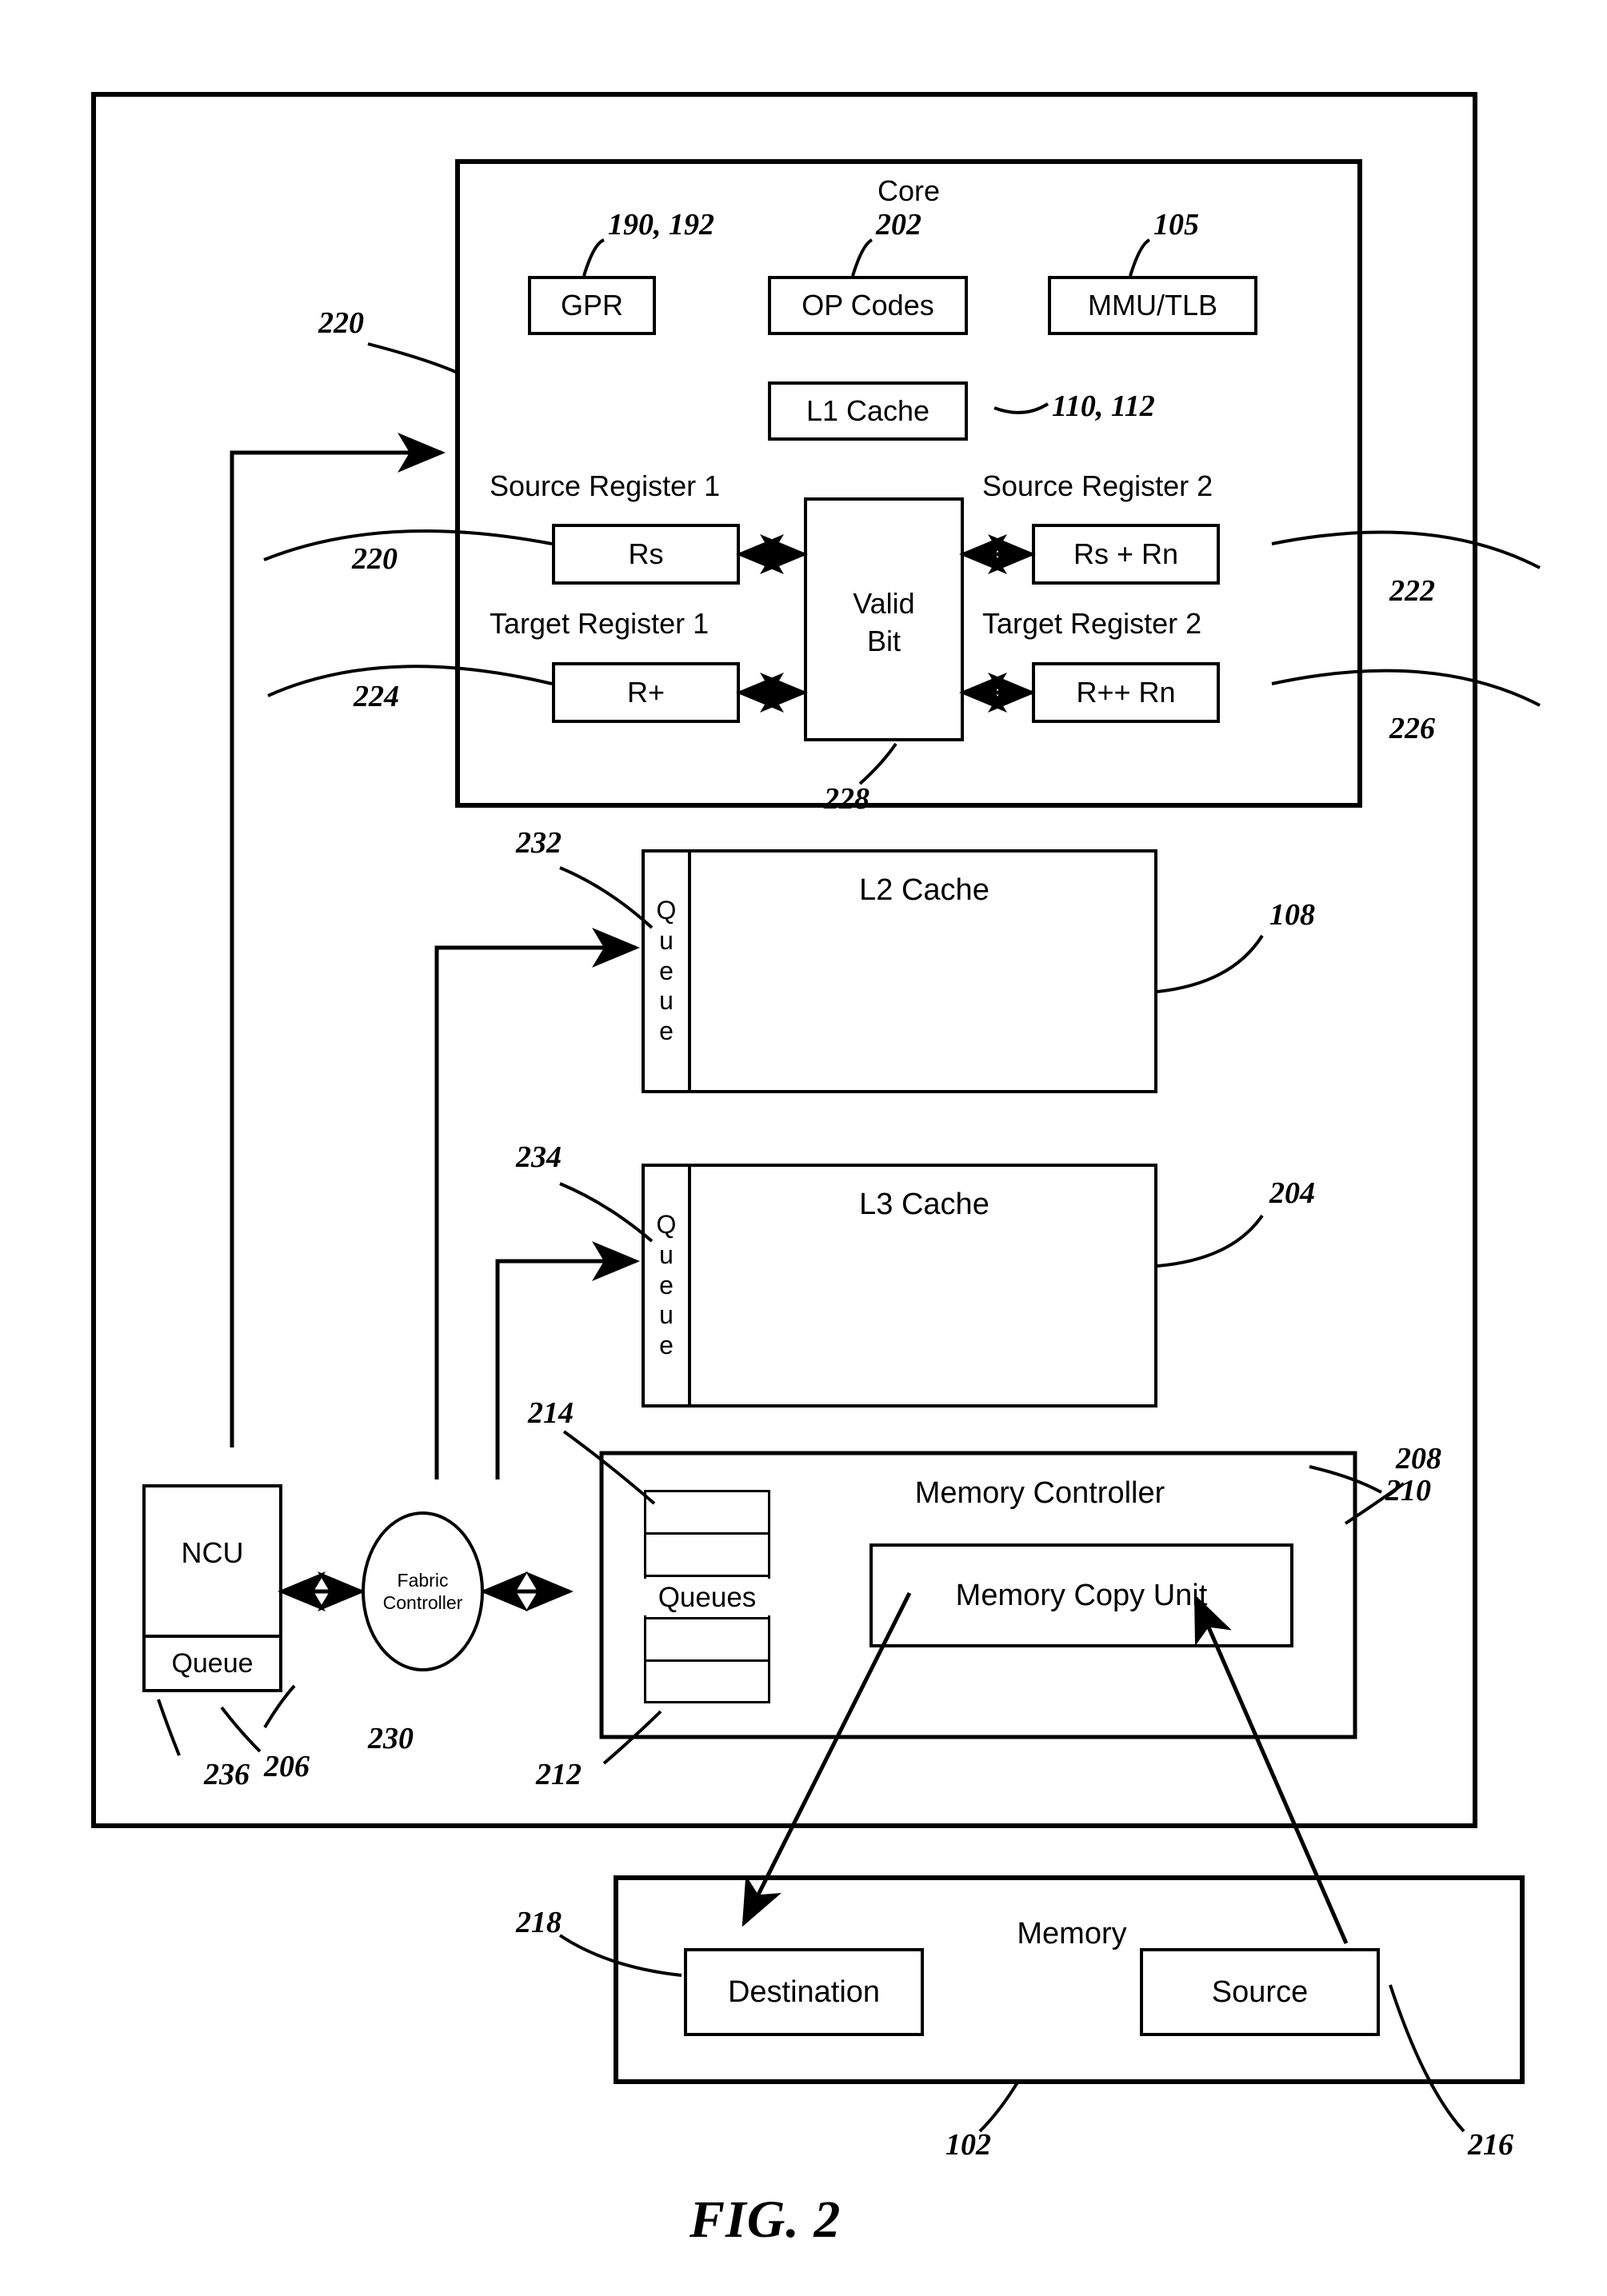  Describe the element at coordinates (646, 553) in the screenshot. I see `source-register-1-value: Rs` at that location.